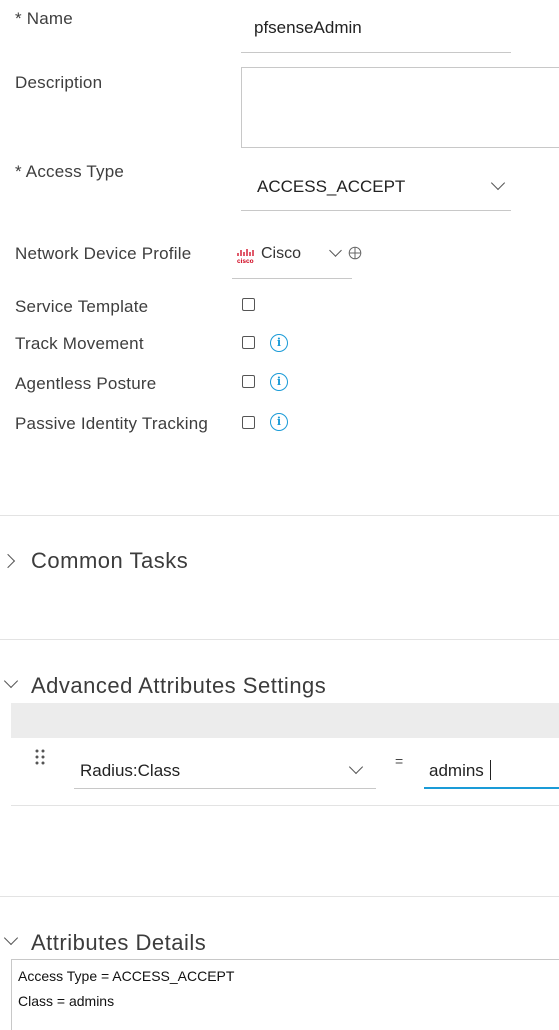 The width and height of the screenshot is (559, 1030). What do you see at coordinates (82, 306) in the screenshot?
I see `service-template-label: Service Template` at bounding box center [82, 306].